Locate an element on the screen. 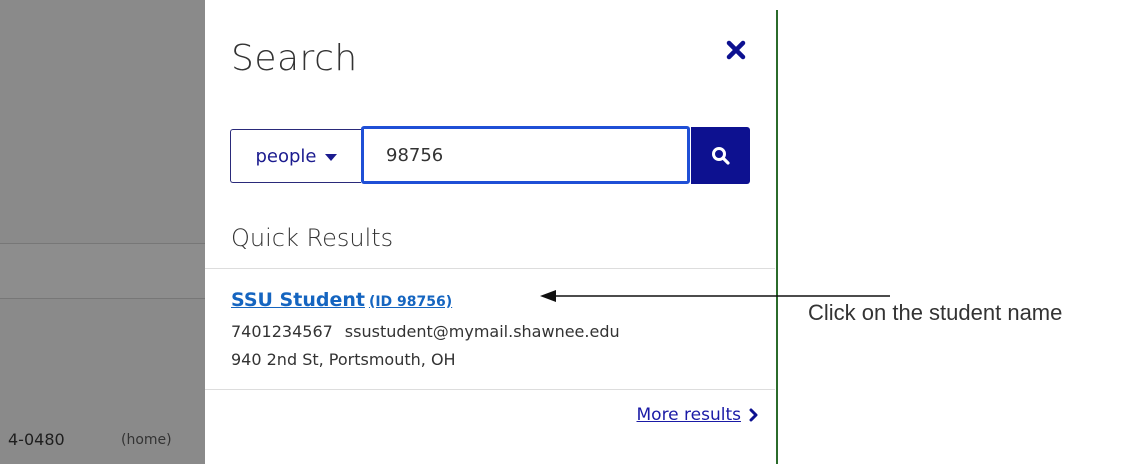 This screenshot has width=1140, height=464. result-email: ssustudent@mymail.shawnee.edu is located at coordinates (482, 331).